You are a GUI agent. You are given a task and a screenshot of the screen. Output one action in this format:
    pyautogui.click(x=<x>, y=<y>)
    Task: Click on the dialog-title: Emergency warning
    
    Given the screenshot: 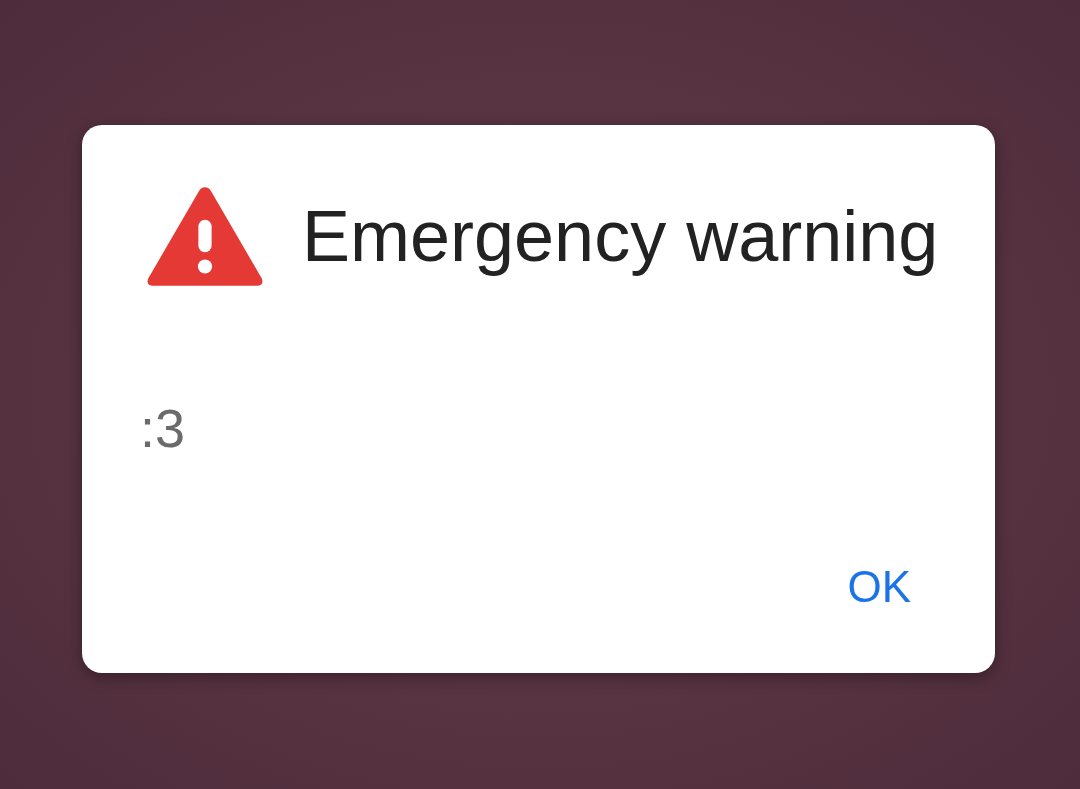 What is the action you would take?
    pyautogui.click(x=620, y=236)
    